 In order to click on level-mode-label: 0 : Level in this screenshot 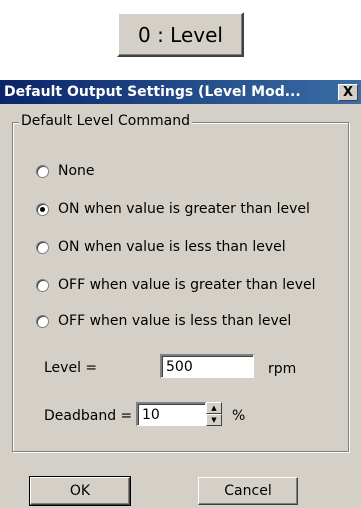, I will do `click(180, 34)`.